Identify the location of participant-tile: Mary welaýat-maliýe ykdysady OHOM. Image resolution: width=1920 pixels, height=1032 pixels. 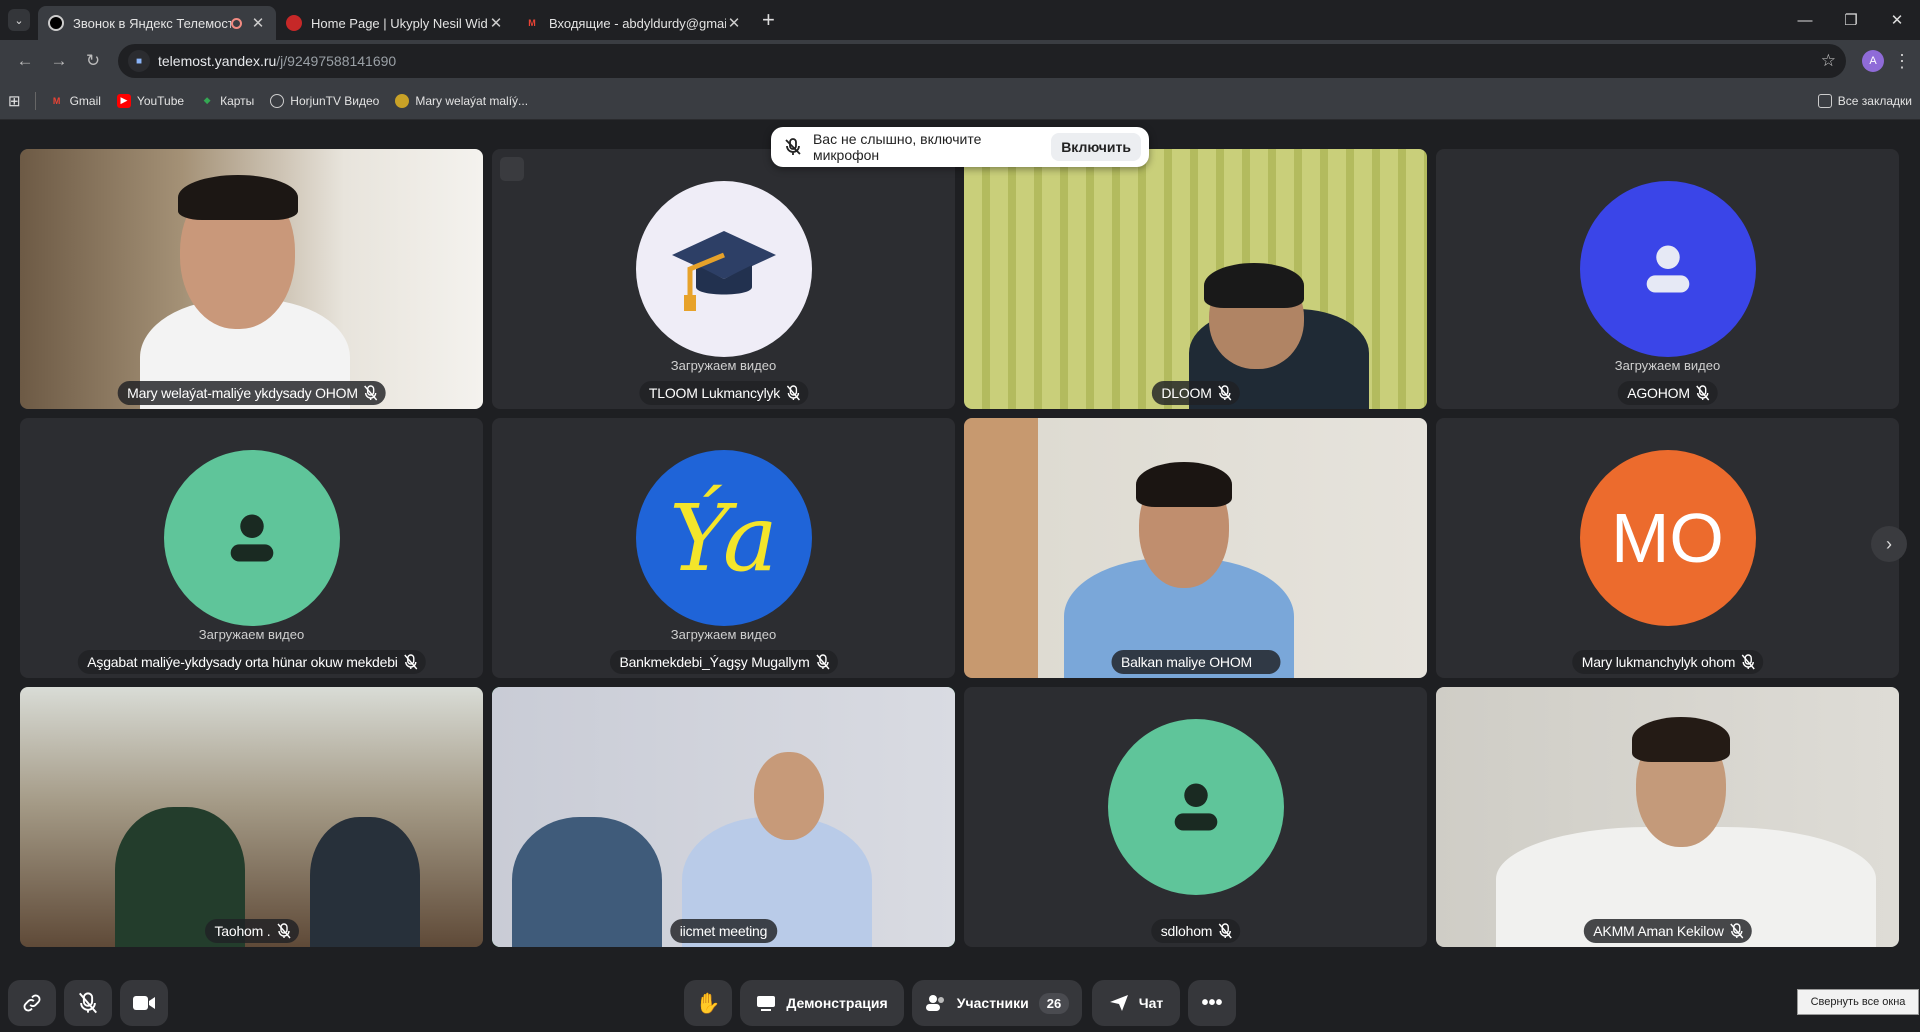
(251, 279).